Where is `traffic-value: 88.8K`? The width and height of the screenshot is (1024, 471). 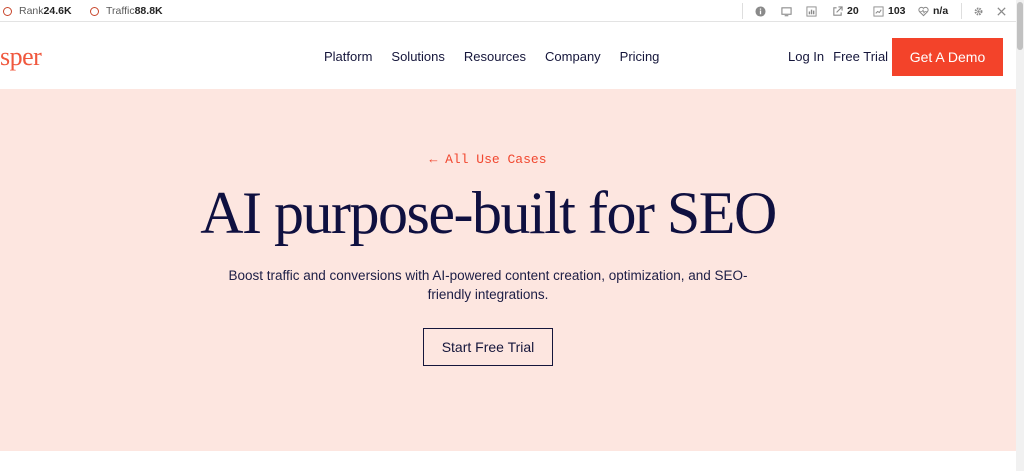
traffic-value: 88.8K is located at coordinates (148, 11).